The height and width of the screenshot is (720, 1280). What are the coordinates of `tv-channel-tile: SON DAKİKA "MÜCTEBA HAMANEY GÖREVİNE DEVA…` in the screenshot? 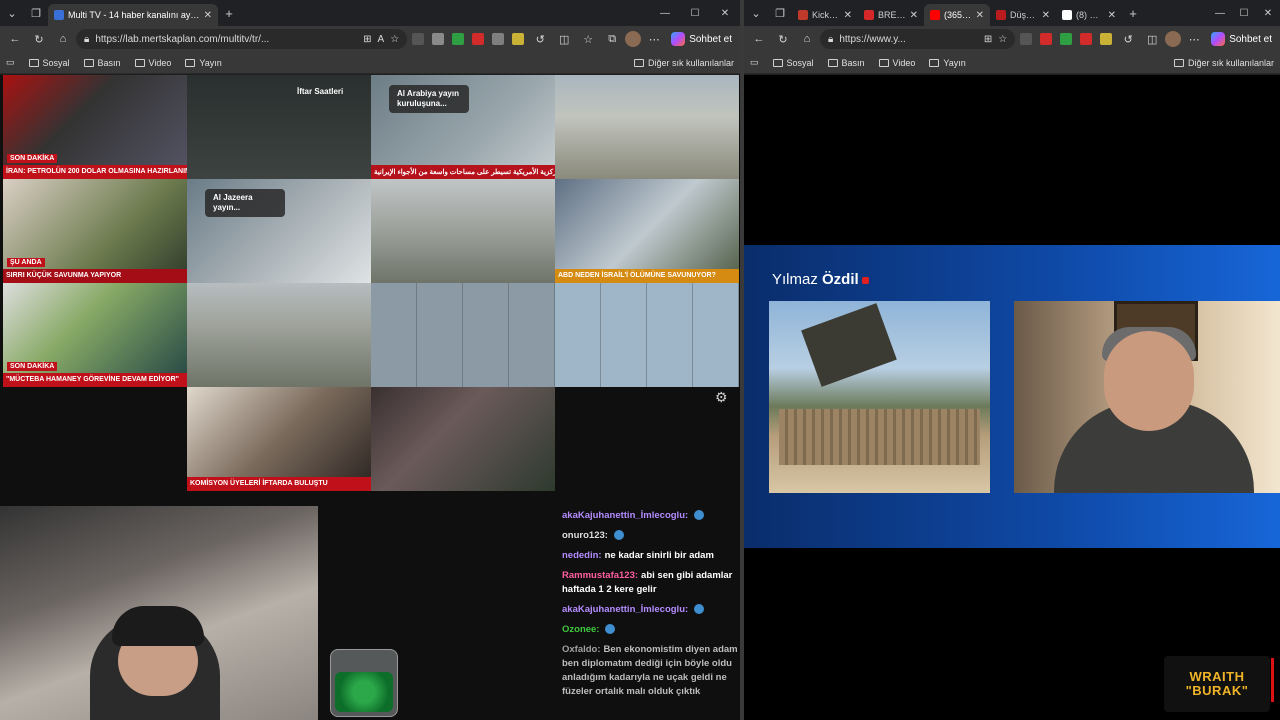 It's located at (95, 335).